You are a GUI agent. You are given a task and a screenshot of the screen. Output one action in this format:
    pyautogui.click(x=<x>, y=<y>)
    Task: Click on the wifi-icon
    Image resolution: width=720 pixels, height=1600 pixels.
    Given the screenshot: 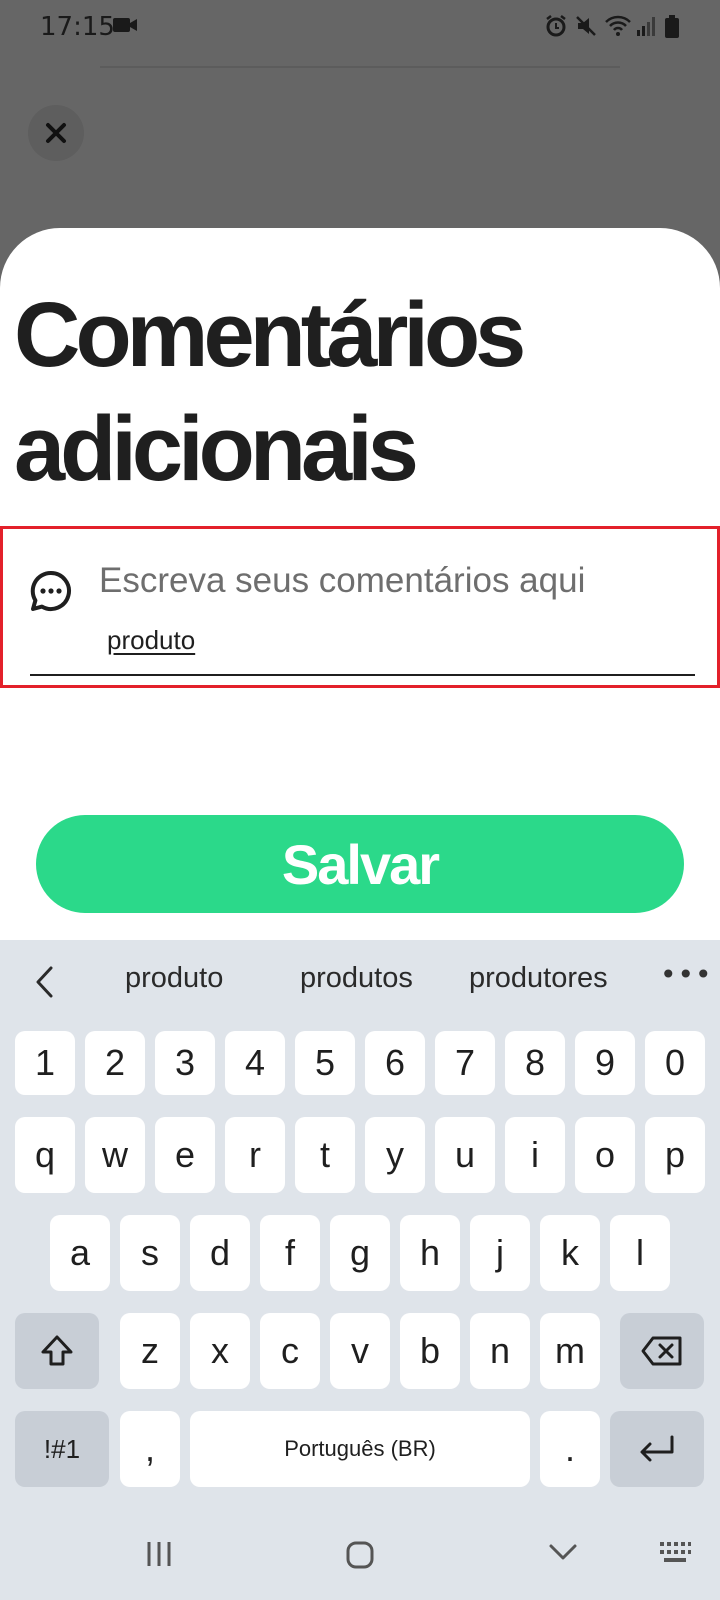 What is the action you would take?
    pyautogui.click(x=618, y=25)
    